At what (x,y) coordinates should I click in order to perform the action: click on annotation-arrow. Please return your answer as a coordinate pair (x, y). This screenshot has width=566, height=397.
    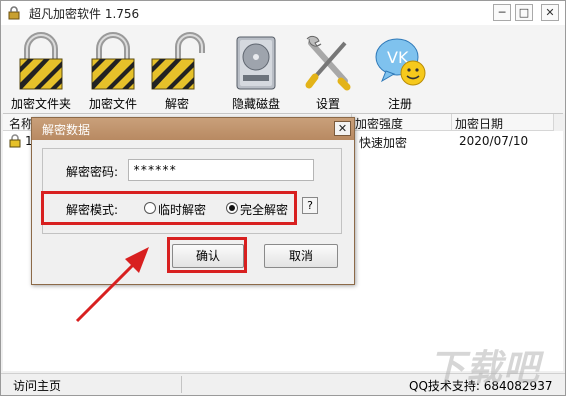
    Looking at the image, I should click on (112, 285).